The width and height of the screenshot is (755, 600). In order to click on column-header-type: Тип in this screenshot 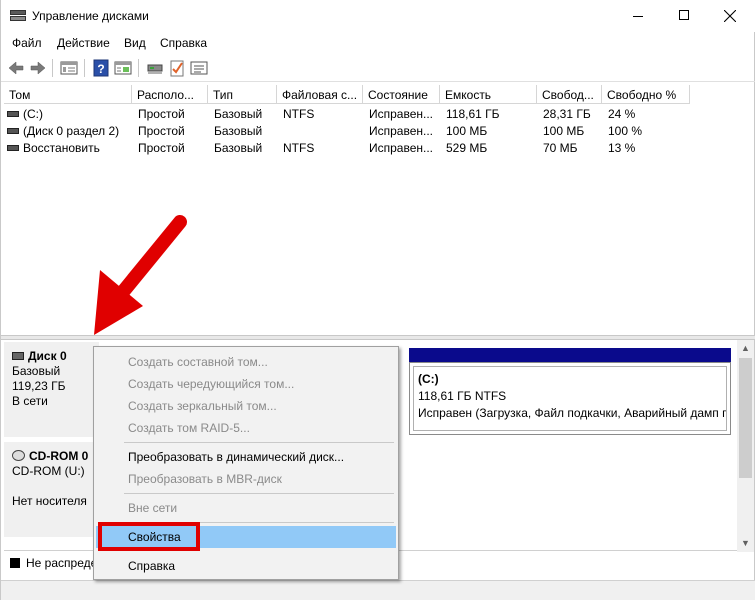, I will do `click(242, 94)`.